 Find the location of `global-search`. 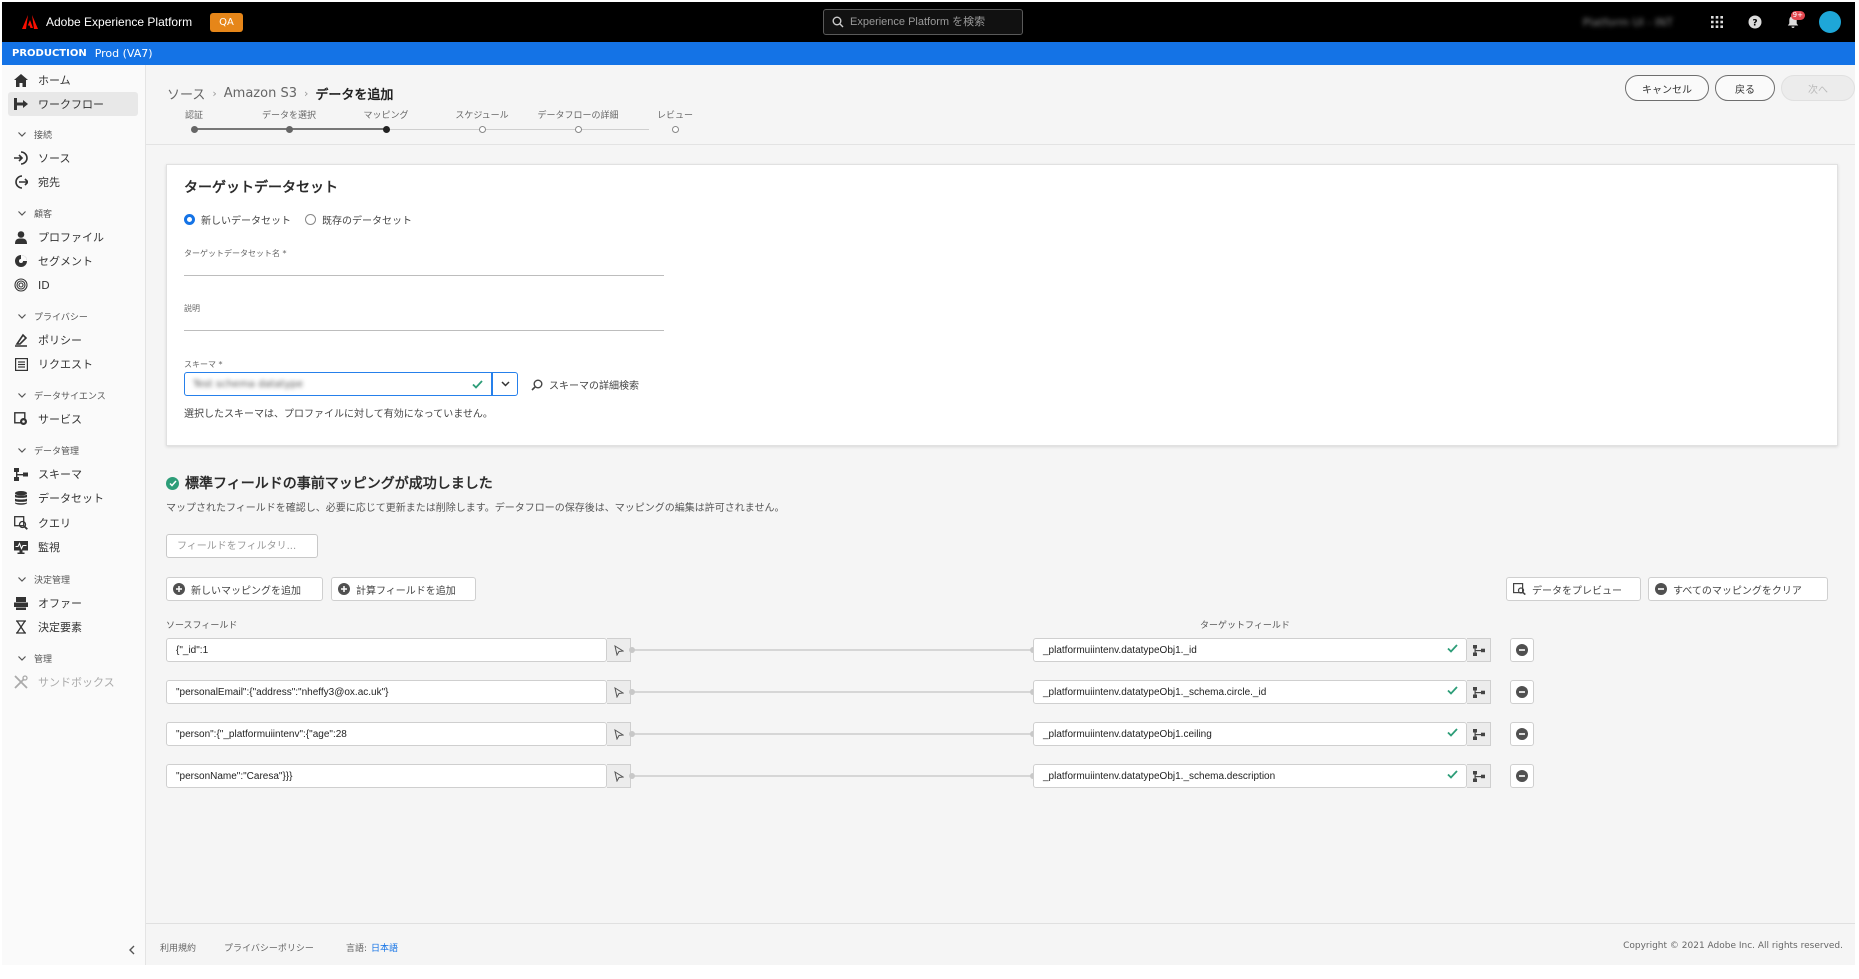

global-search is located at coordinates (923, 22).